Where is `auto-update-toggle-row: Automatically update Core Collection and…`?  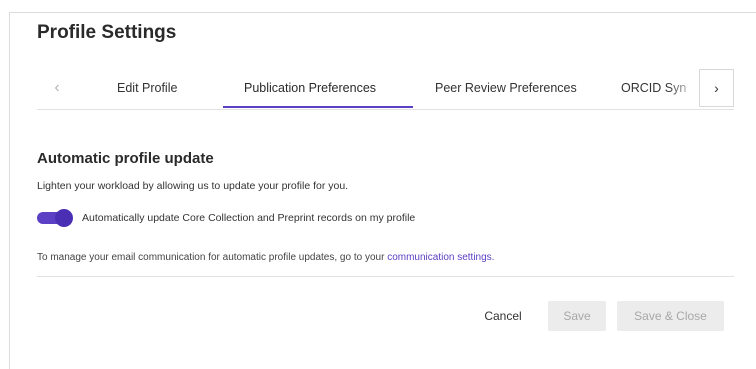 auto-update-toggle-row: Automatically update Core Collection and… is located at coordinates (226, 218).